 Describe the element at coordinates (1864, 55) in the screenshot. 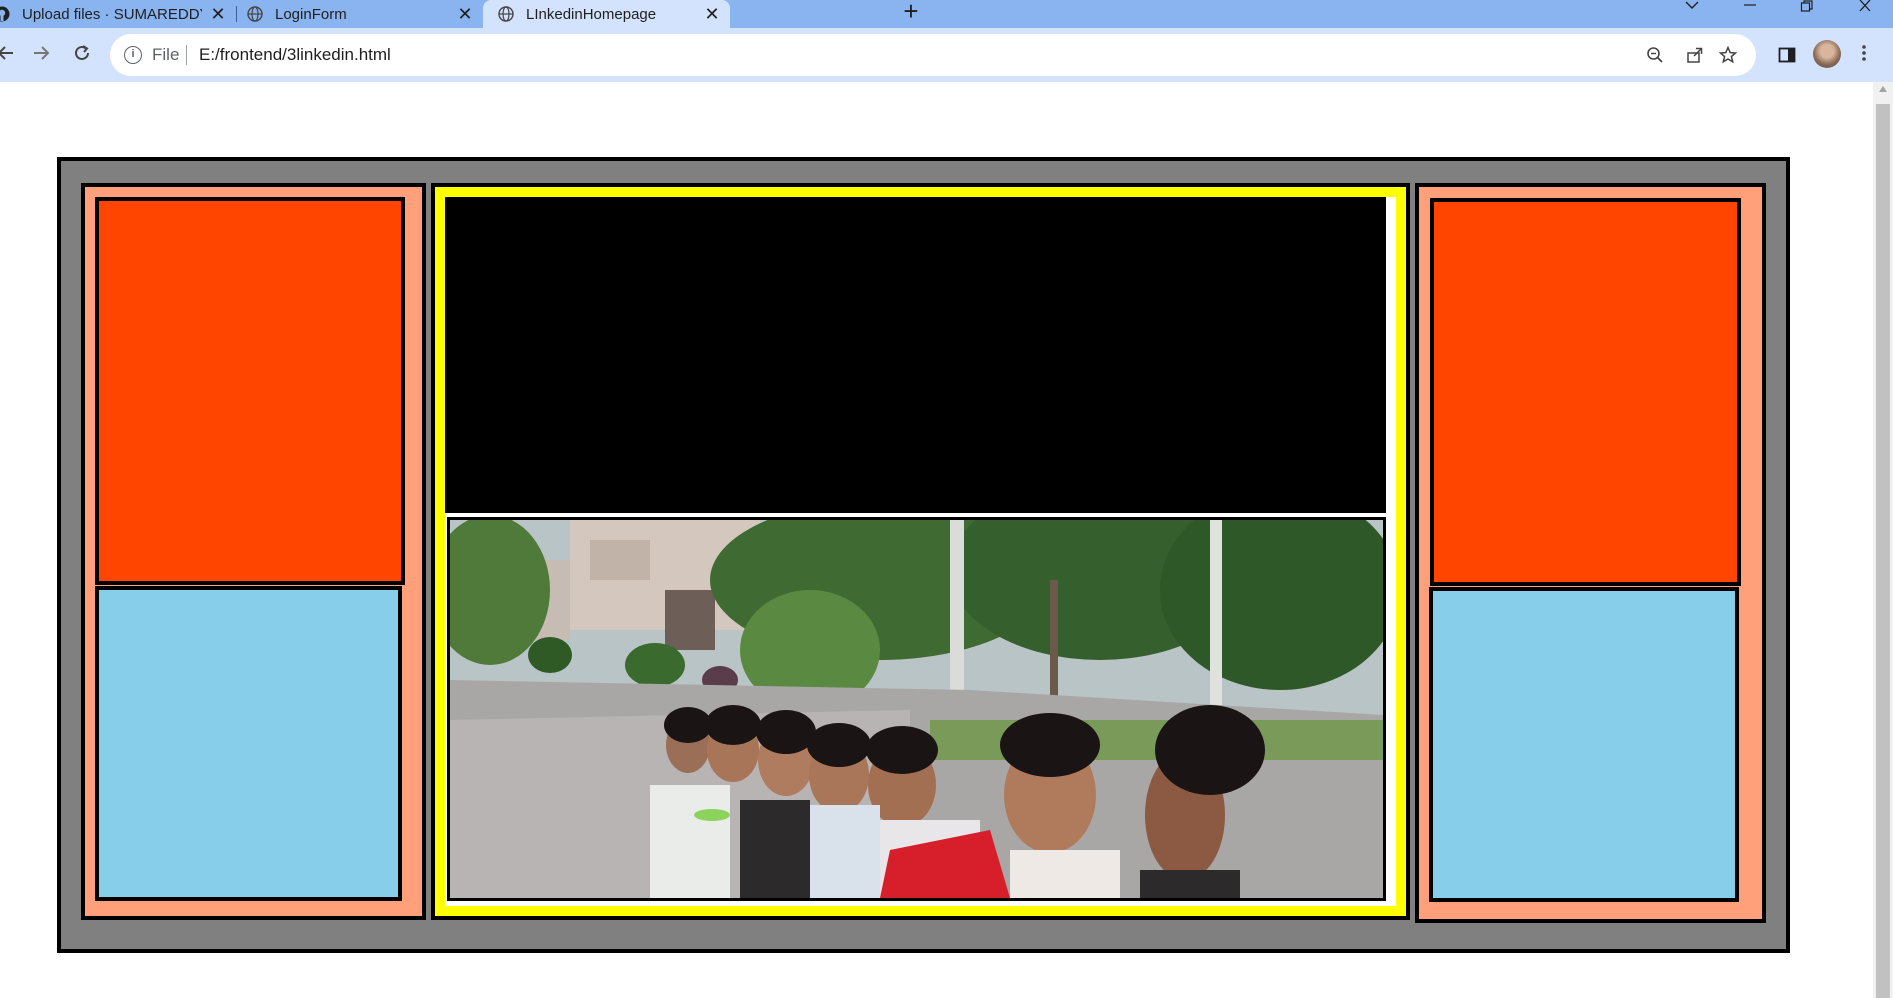

I see `menu-kebab-icon` at that location.